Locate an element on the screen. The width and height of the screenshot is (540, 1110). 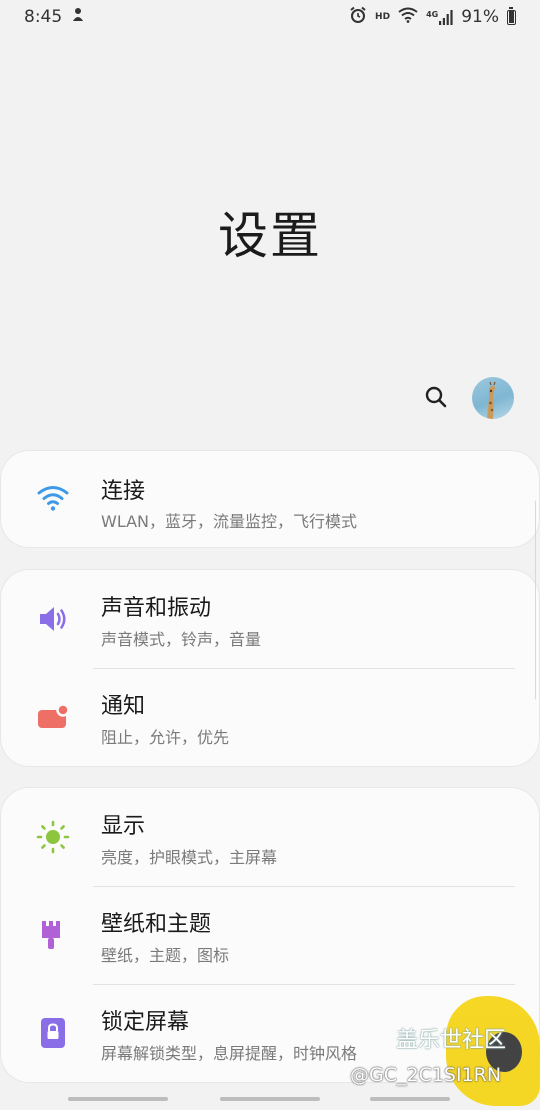
brightness-icon is located at coordinates (53, 837).